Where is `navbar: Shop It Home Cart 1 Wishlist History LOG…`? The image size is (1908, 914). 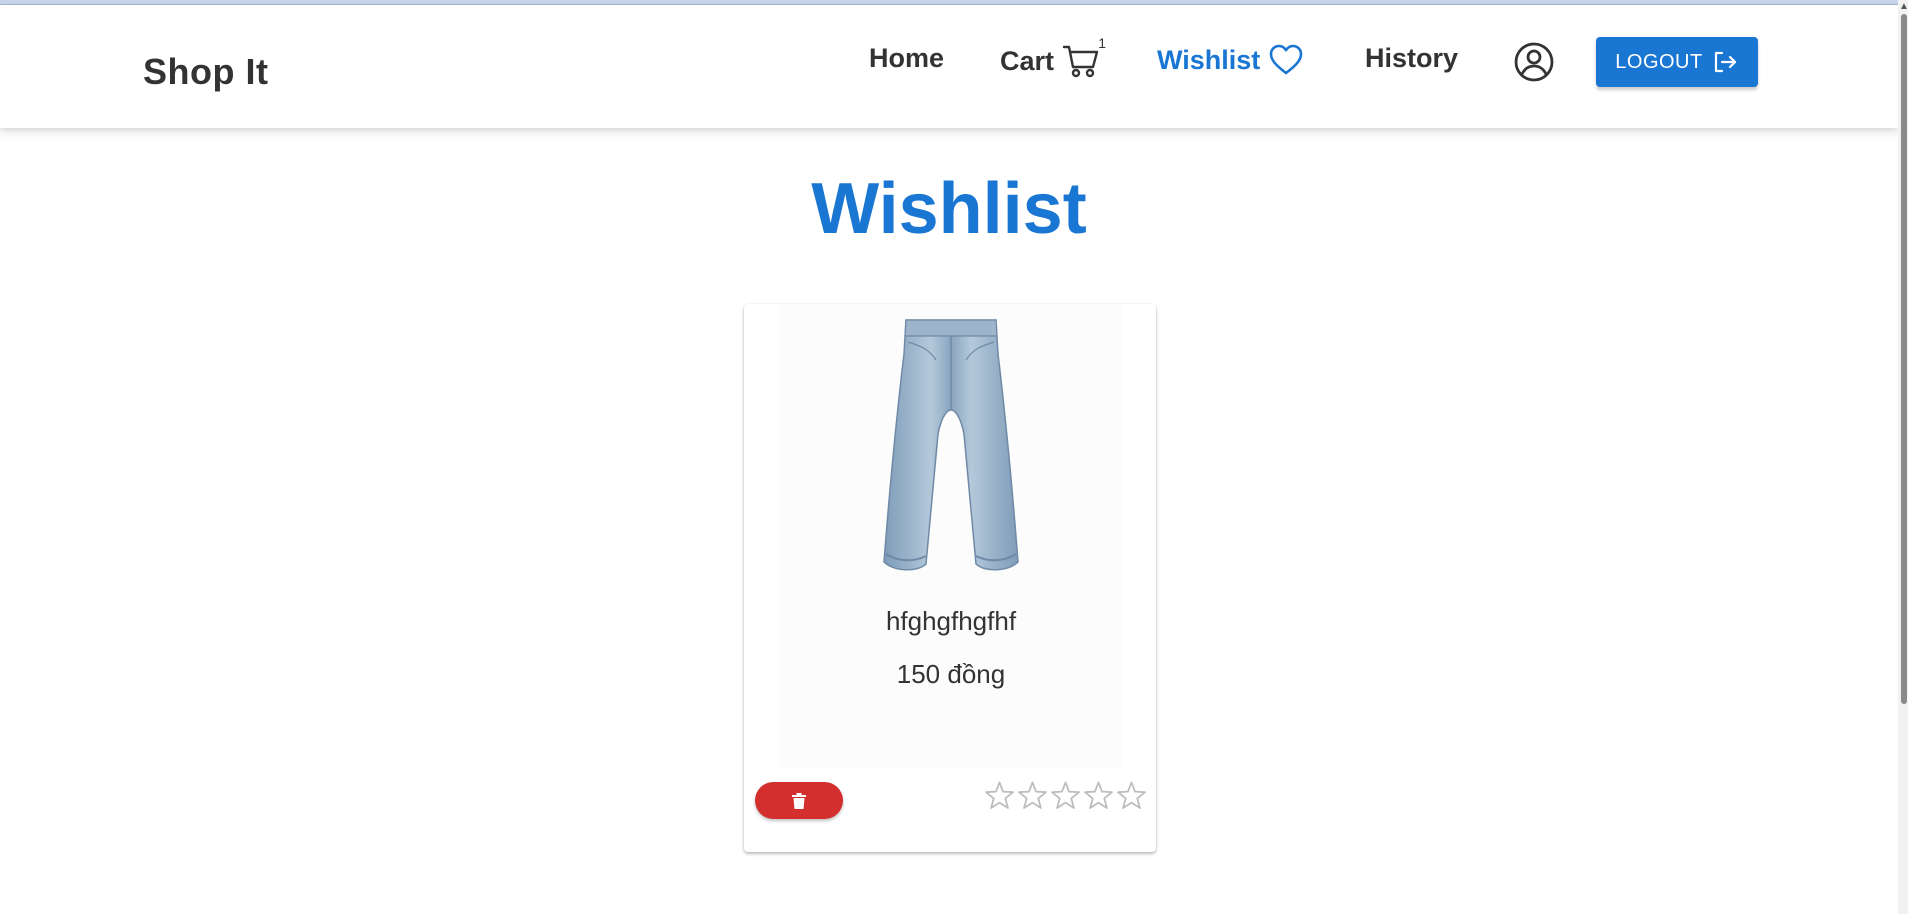 navbar: Shop It Home Cart 1 Wishlist History LOG… is located at coordinates (949, 66).